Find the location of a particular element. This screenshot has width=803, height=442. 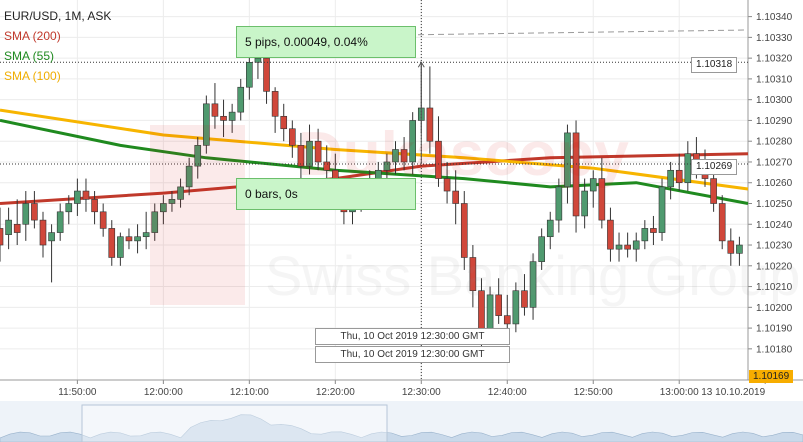

y-tick-label: 1.10320 is located at coordinates (774, 59).